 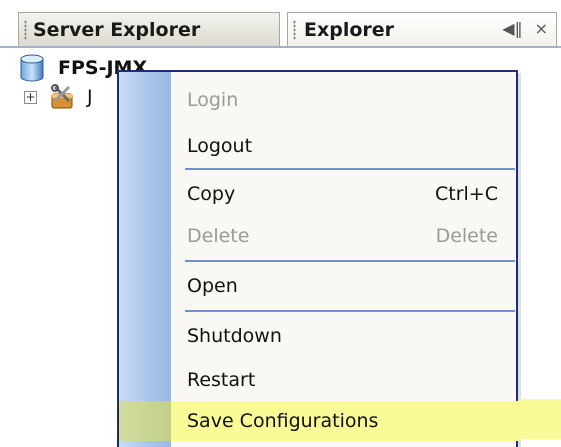 What do you see at coordinates (539, 419) in the screenshot?
I see `highlight-band` at bounding box center [539, 419].